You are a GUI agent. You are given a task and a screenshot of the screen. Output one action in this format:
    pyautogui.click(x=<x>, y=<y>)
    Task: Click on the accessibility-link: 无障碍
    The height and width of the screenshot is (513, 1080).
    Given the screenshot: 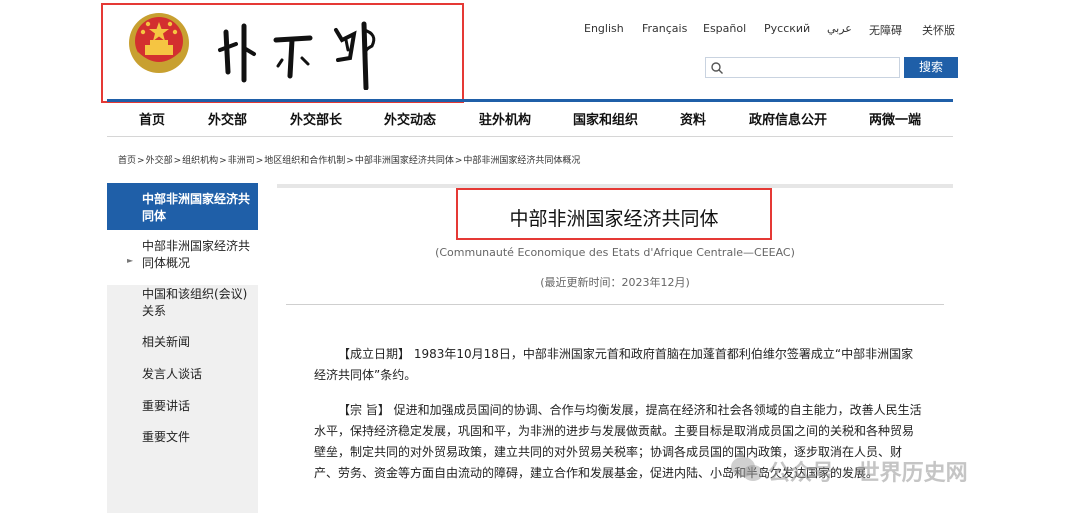 What is the action you would take?
    pyautogui.click(x=885, y=30)
    